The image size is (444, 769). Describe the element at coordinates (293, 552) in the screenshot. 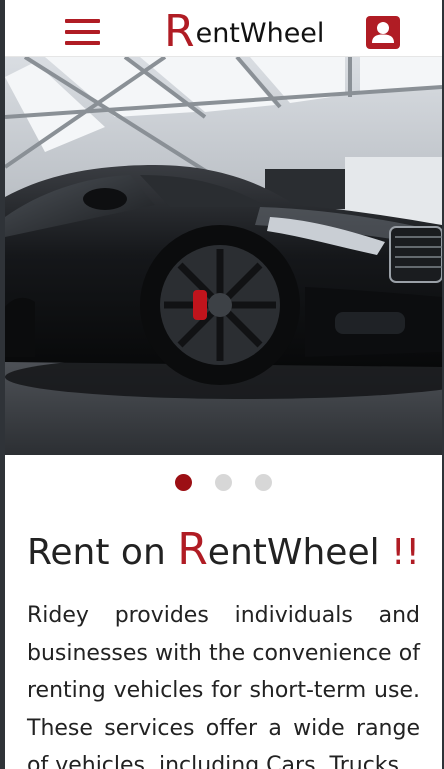

I see `heading-brand-text: entWheel` at that location.